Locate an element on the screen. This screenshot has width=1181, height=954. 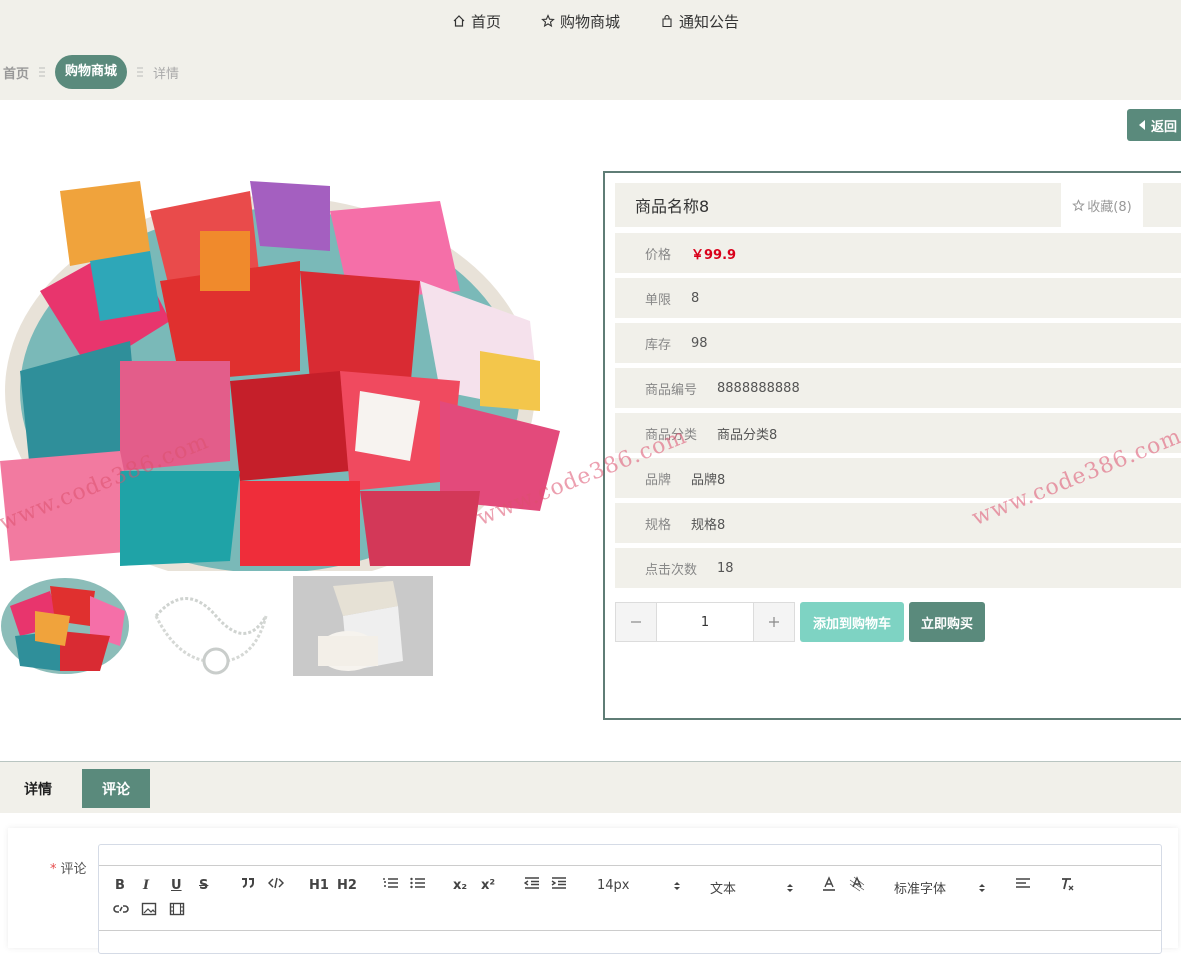
breadcrumb: 首页 购物商城 详情 is located at coordinates (89, 72).